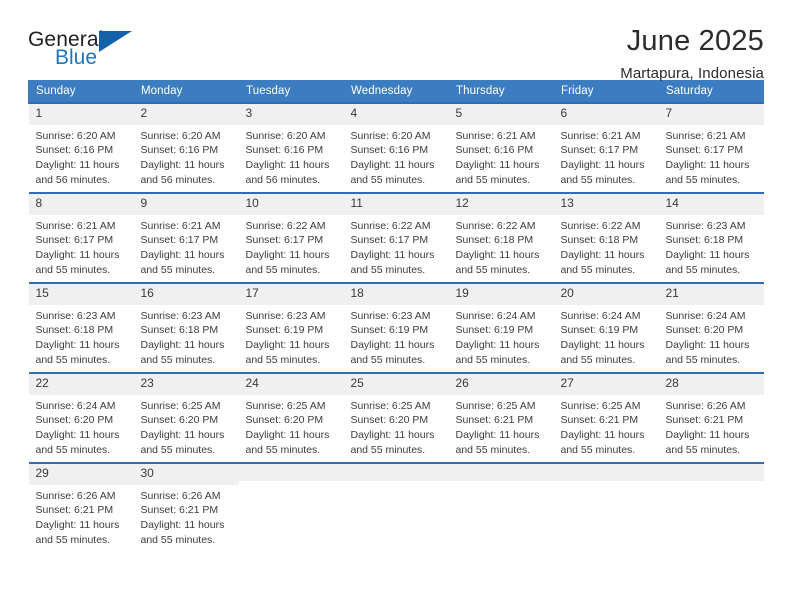  I want to click on sunrise-text: Sunrise: 6:25 AM, so click(600, 405).